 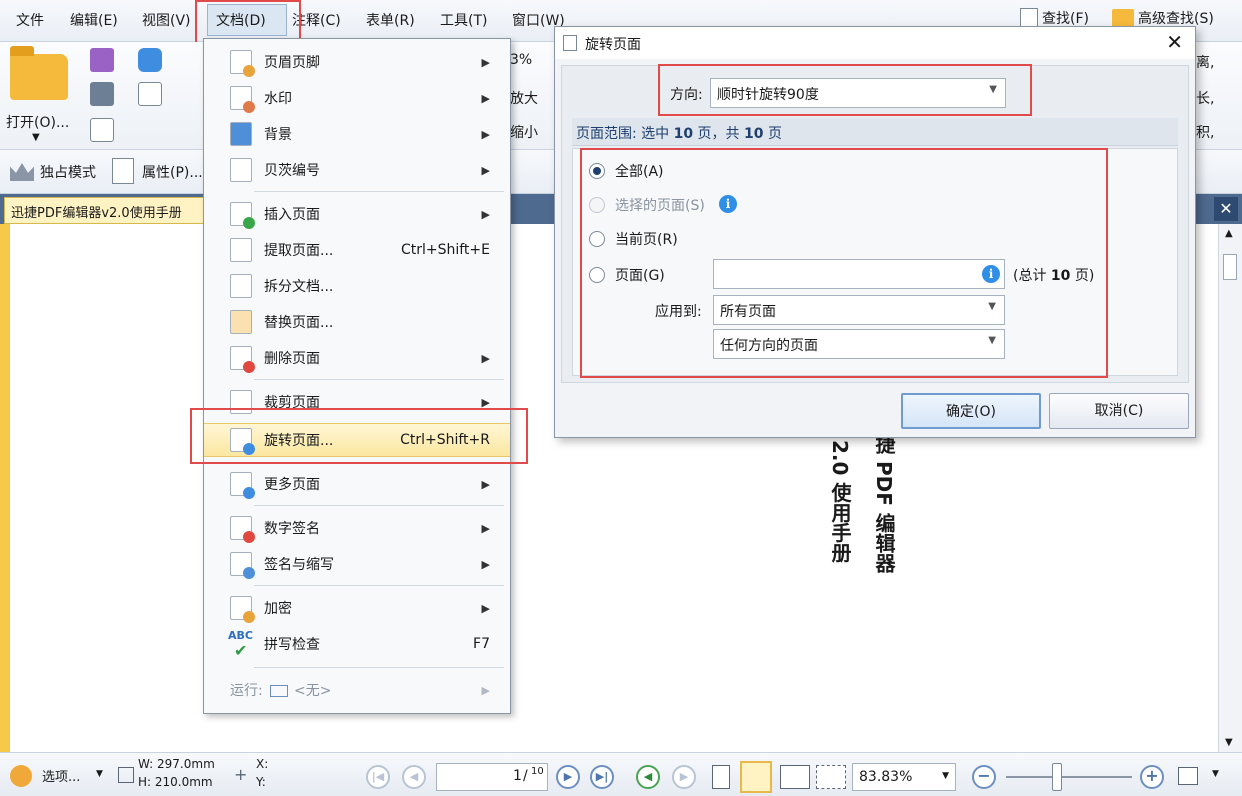 What do you see at coordinates (831, 777) in the screenshot?
I see `continuous-facing-icon` at bounding box center [831, 777].